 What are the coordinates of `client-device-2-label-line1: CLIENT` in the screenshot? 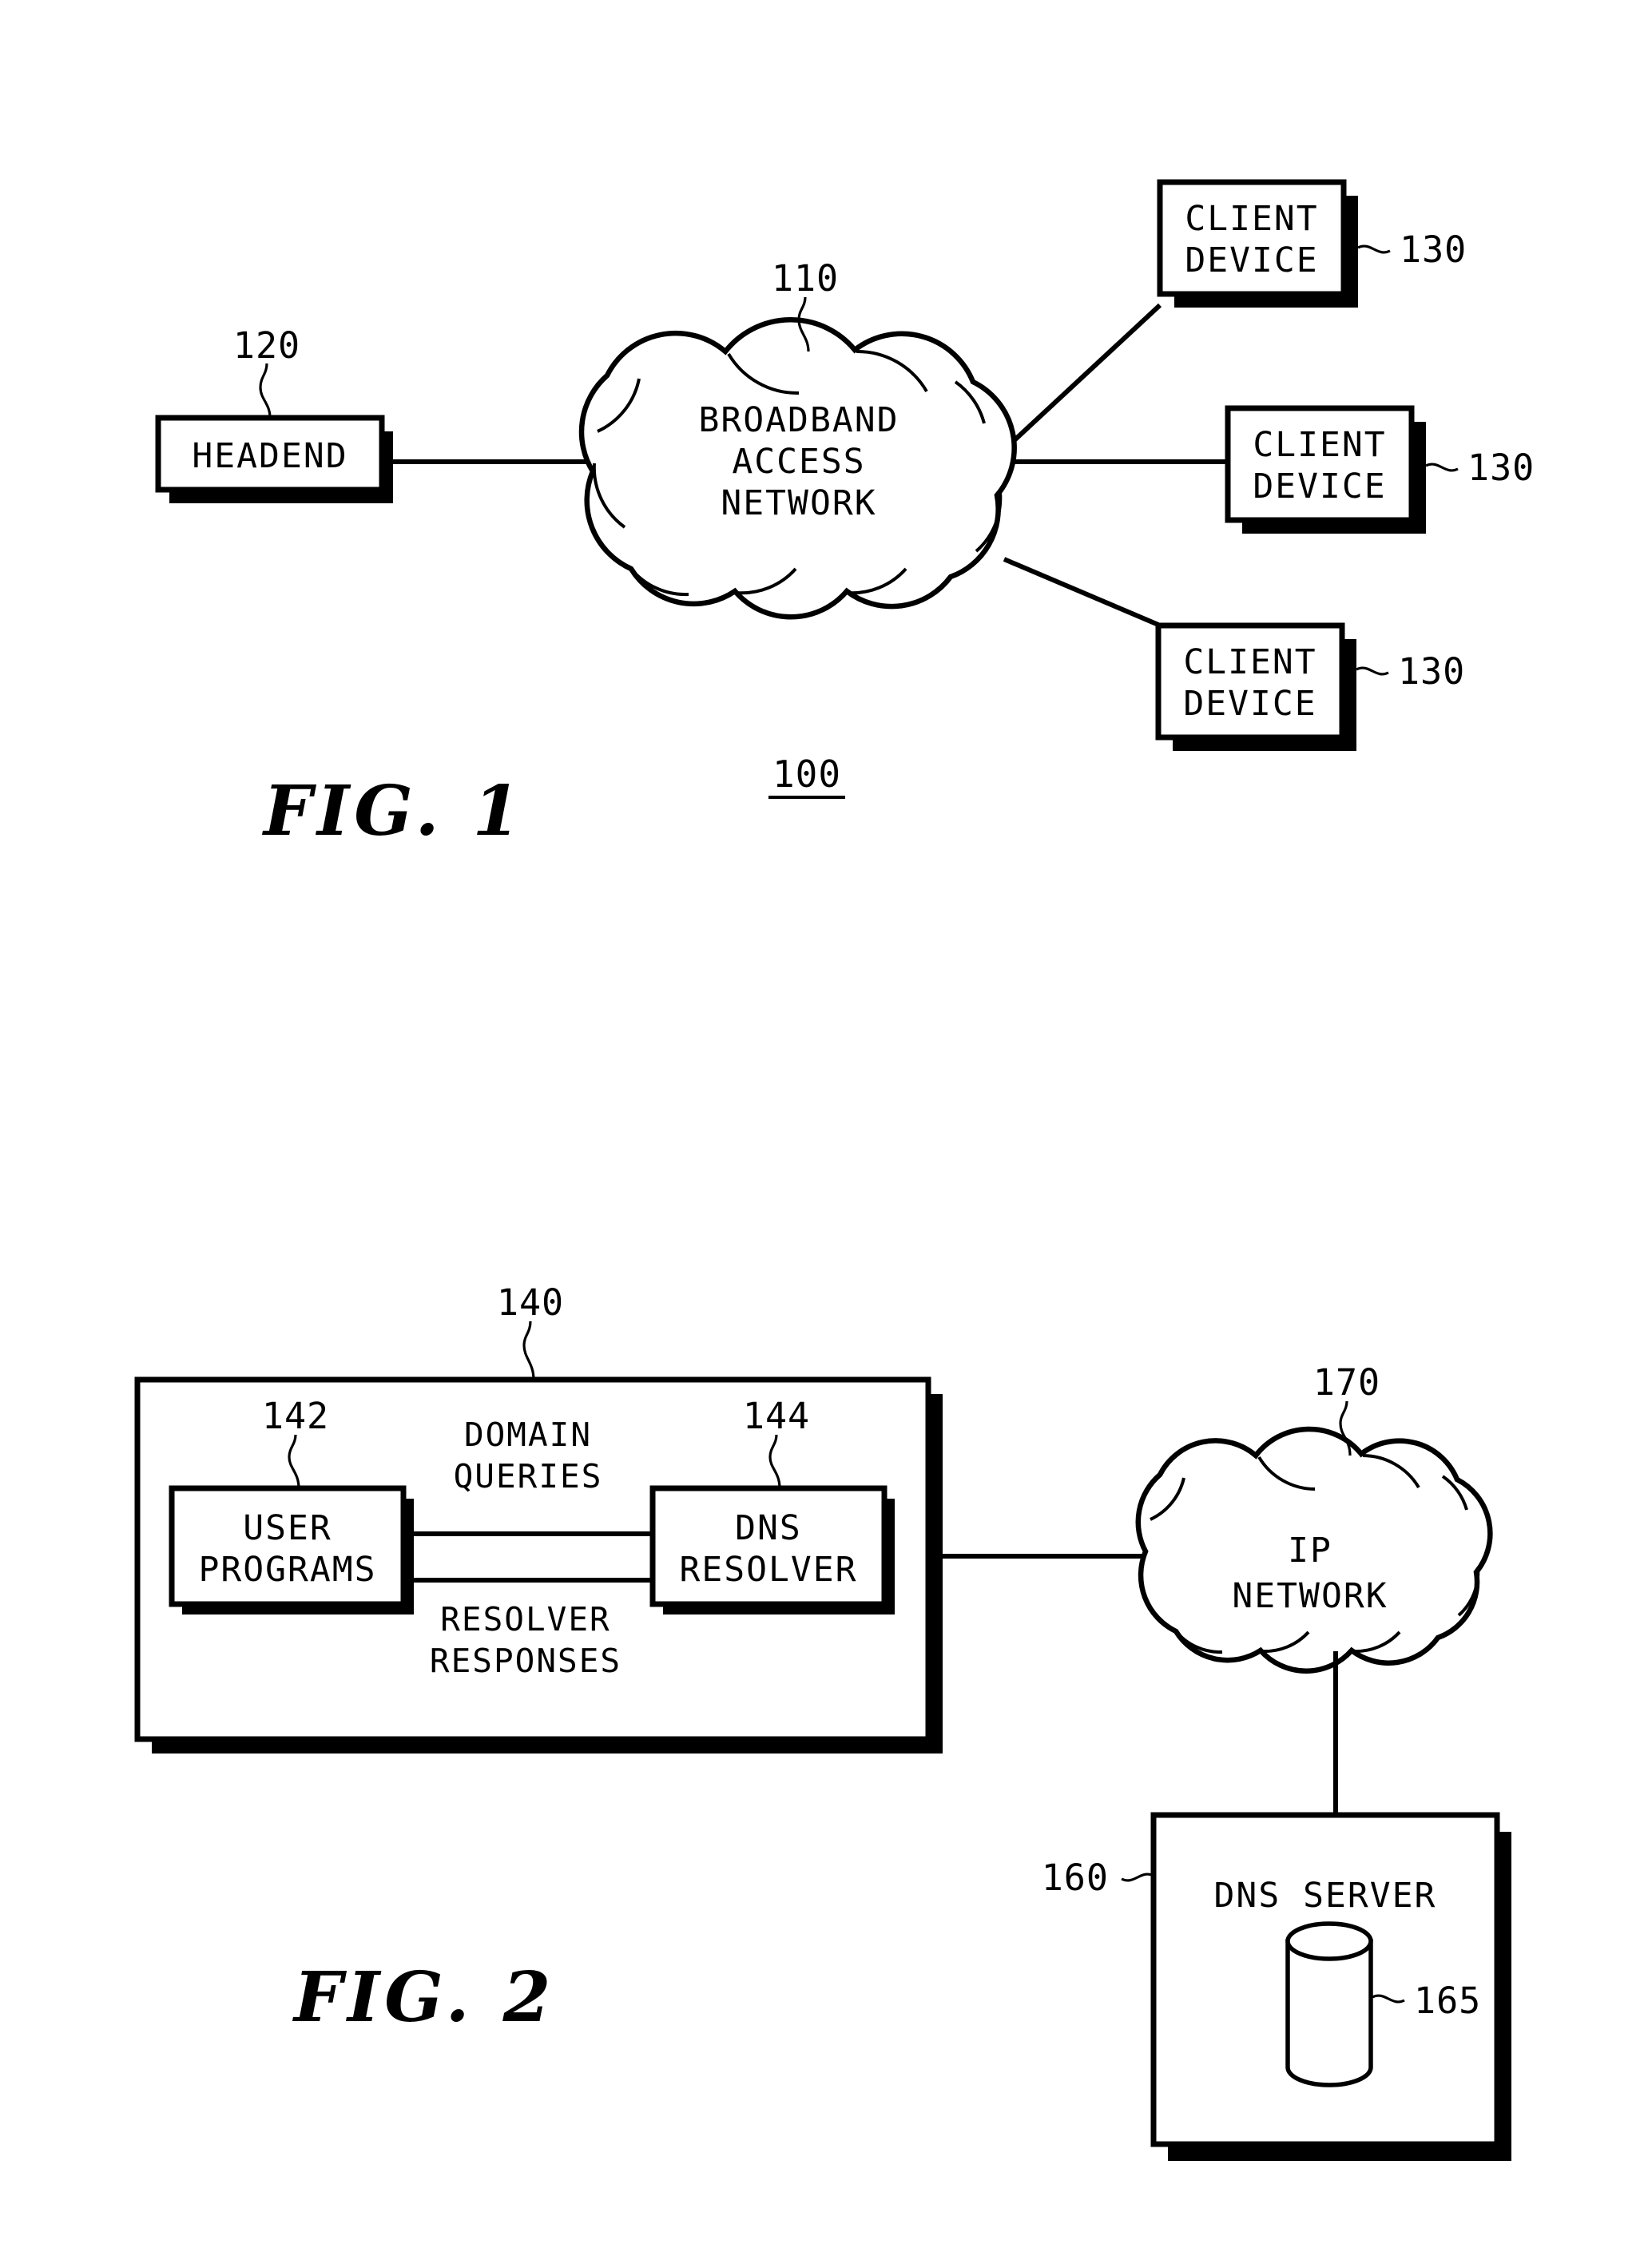 It's located at (1319, 445).